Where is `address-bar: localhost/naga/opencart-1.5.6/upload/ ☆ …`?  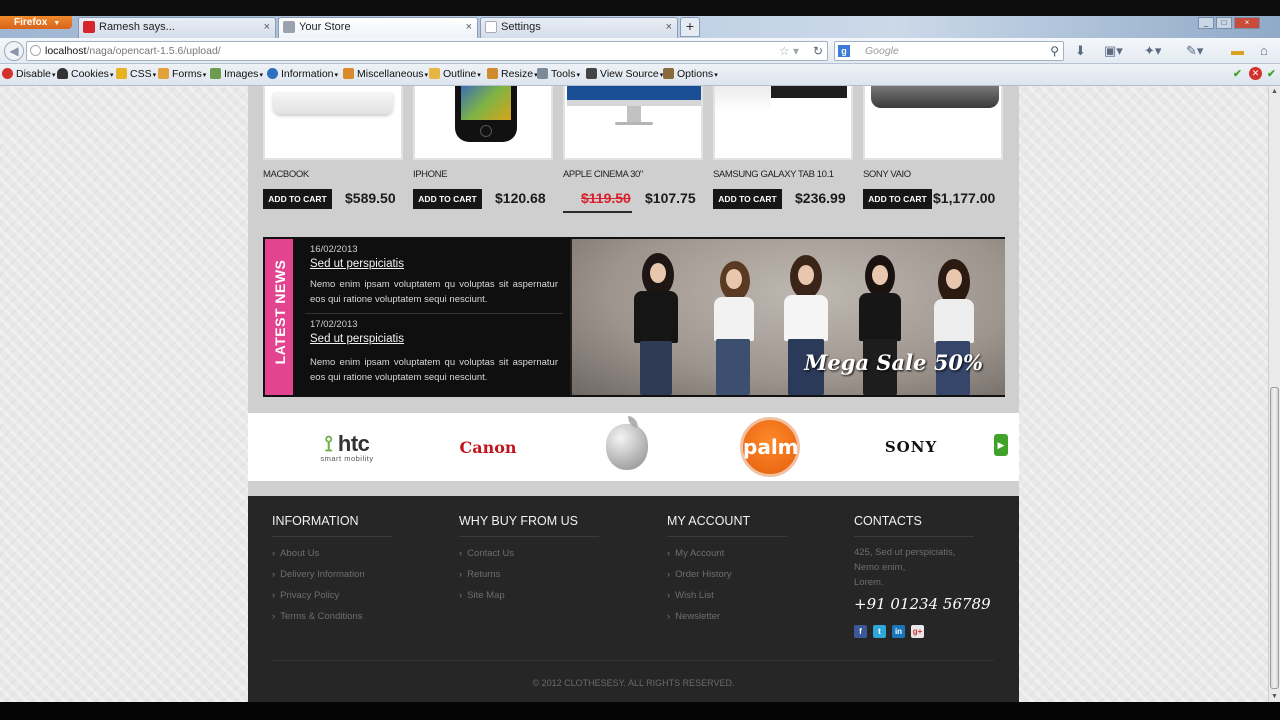
address-bar: localhost/naga/opencart-1.5.6/upload/ ☆ … is located at coordinates (427, 51).